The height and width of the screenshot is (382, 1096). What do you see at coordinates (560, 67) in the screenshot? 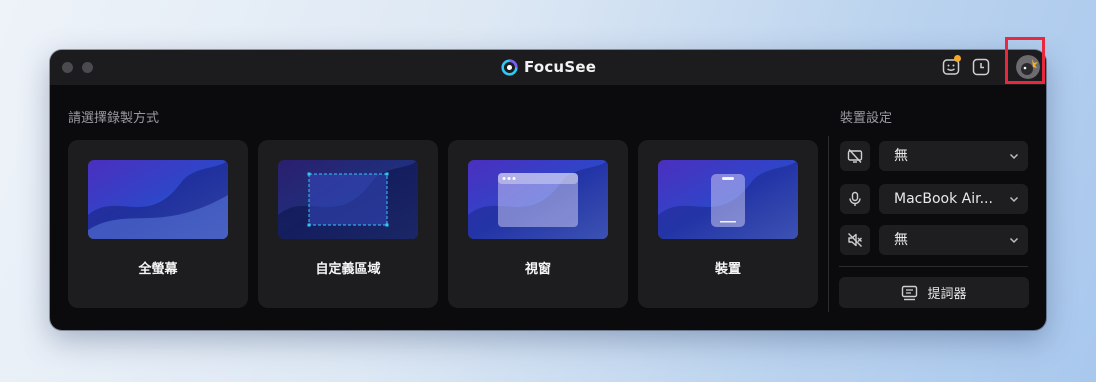
I see `app-title: FocuSee` at bounding box center [560, 67].